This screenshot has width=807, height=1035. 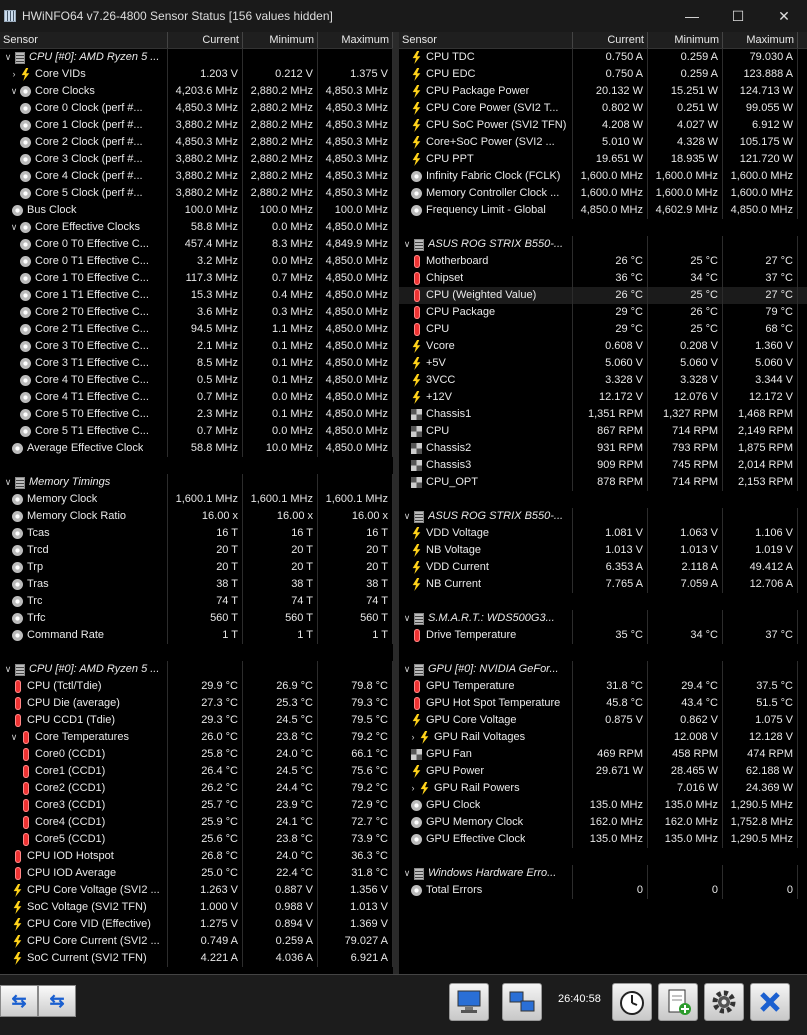 I want to click on sensor-row: › GPU Rail Voltages 12.008 V 12.128 V, so click(x=603, y=737).